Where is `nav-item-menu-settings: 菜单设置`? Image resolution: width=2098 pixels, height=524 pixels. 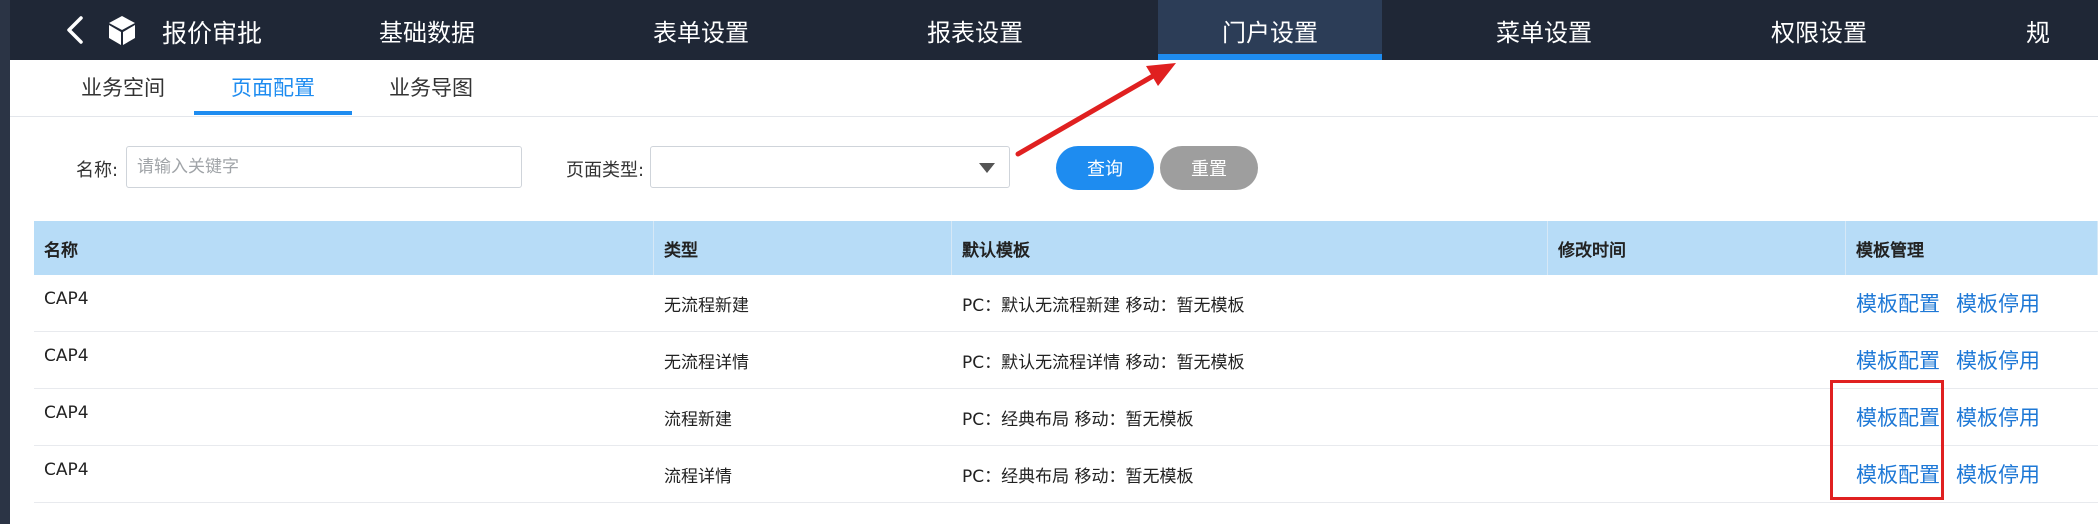
nav-item-menu-settings: 菜单设置 is located at coordinates (1544, 30).